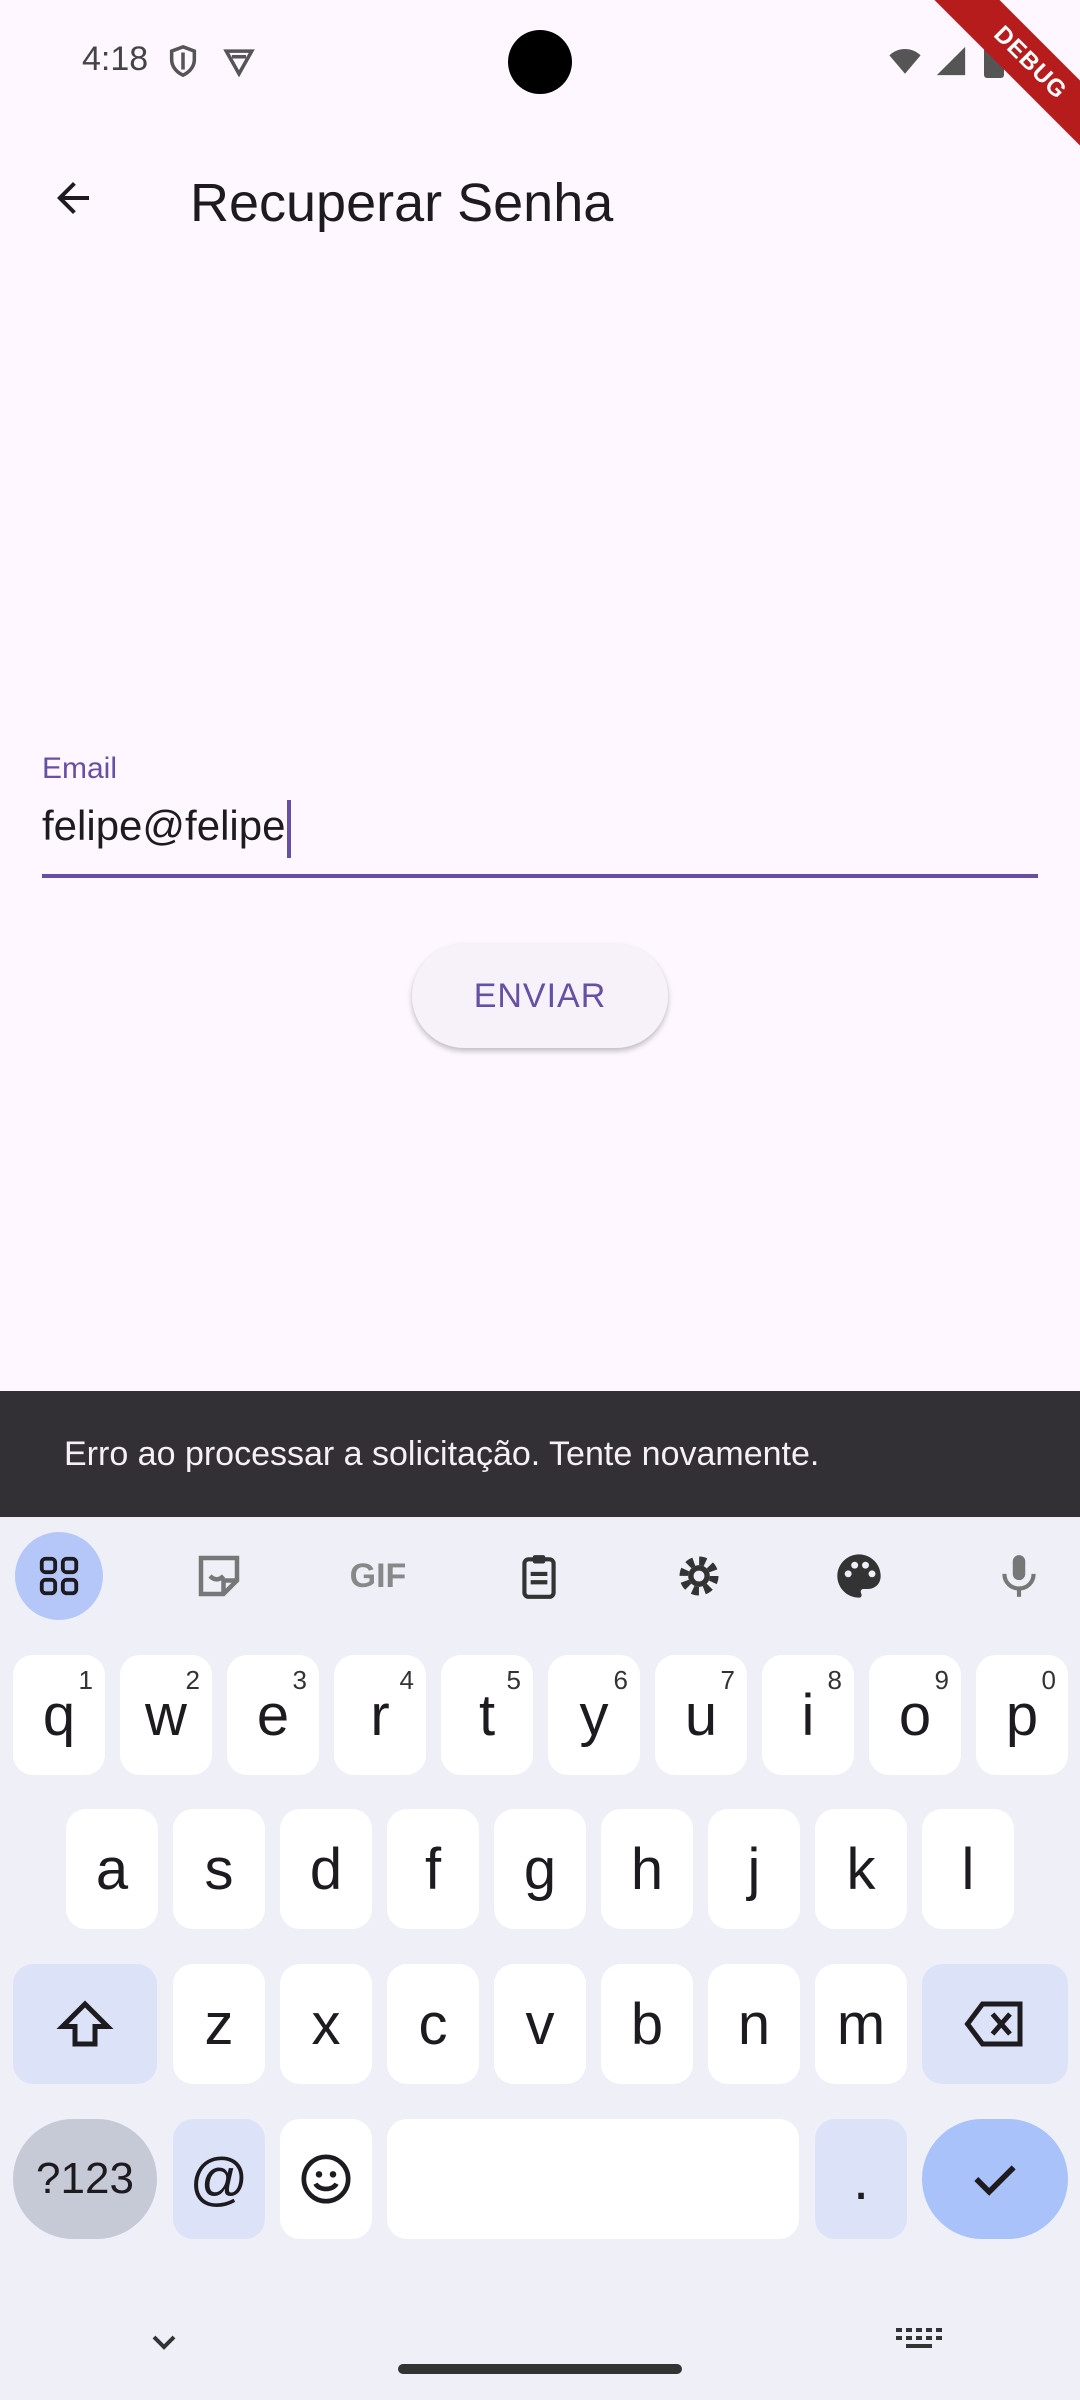  What do you see at coordinates (166, 1715) in the screenshot?
I see `key-w: w2` at bounding box center [166, 1715].